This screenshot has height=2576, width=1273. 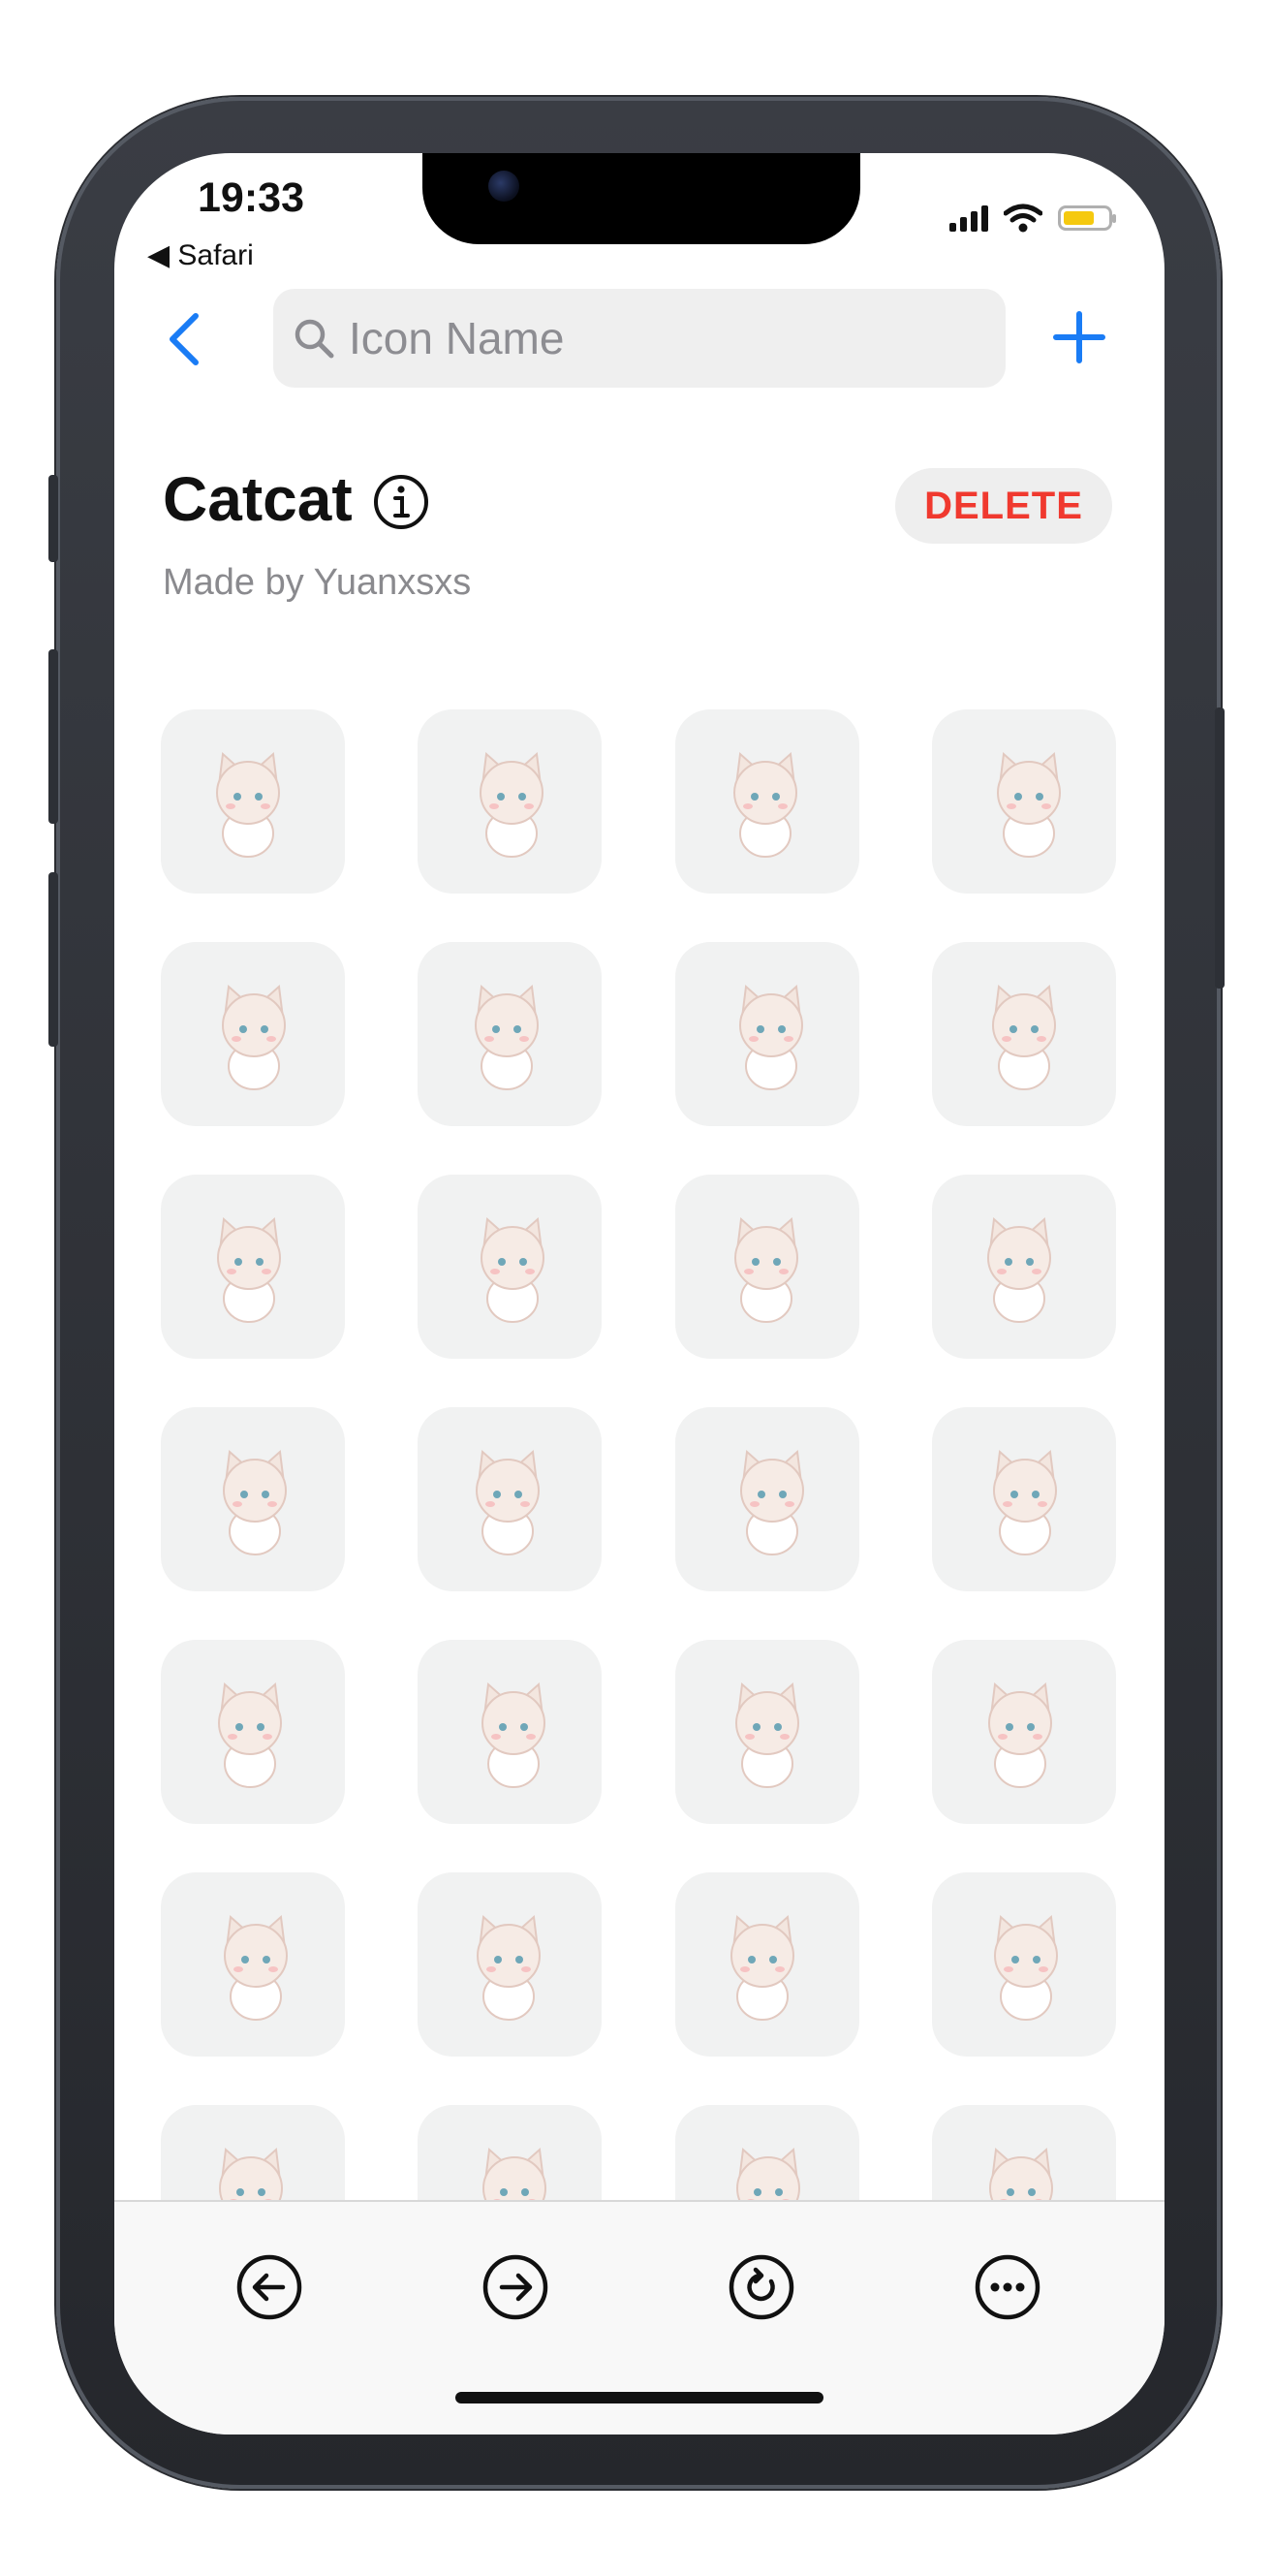 I want to click on sticker-cat-lying-chin, so click(x=253, y=801).